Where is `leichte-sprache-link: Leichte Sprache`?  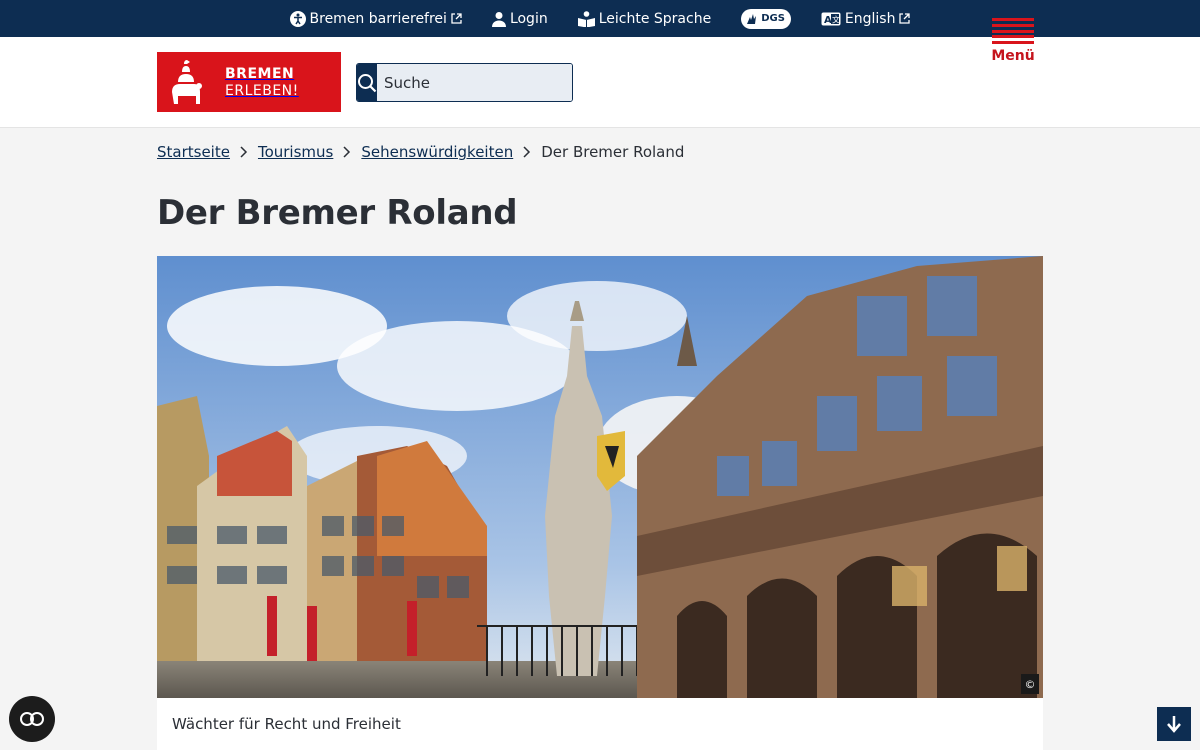
leichte-sprache-link: Leichte Sprache is located at coordinates (644, 18).